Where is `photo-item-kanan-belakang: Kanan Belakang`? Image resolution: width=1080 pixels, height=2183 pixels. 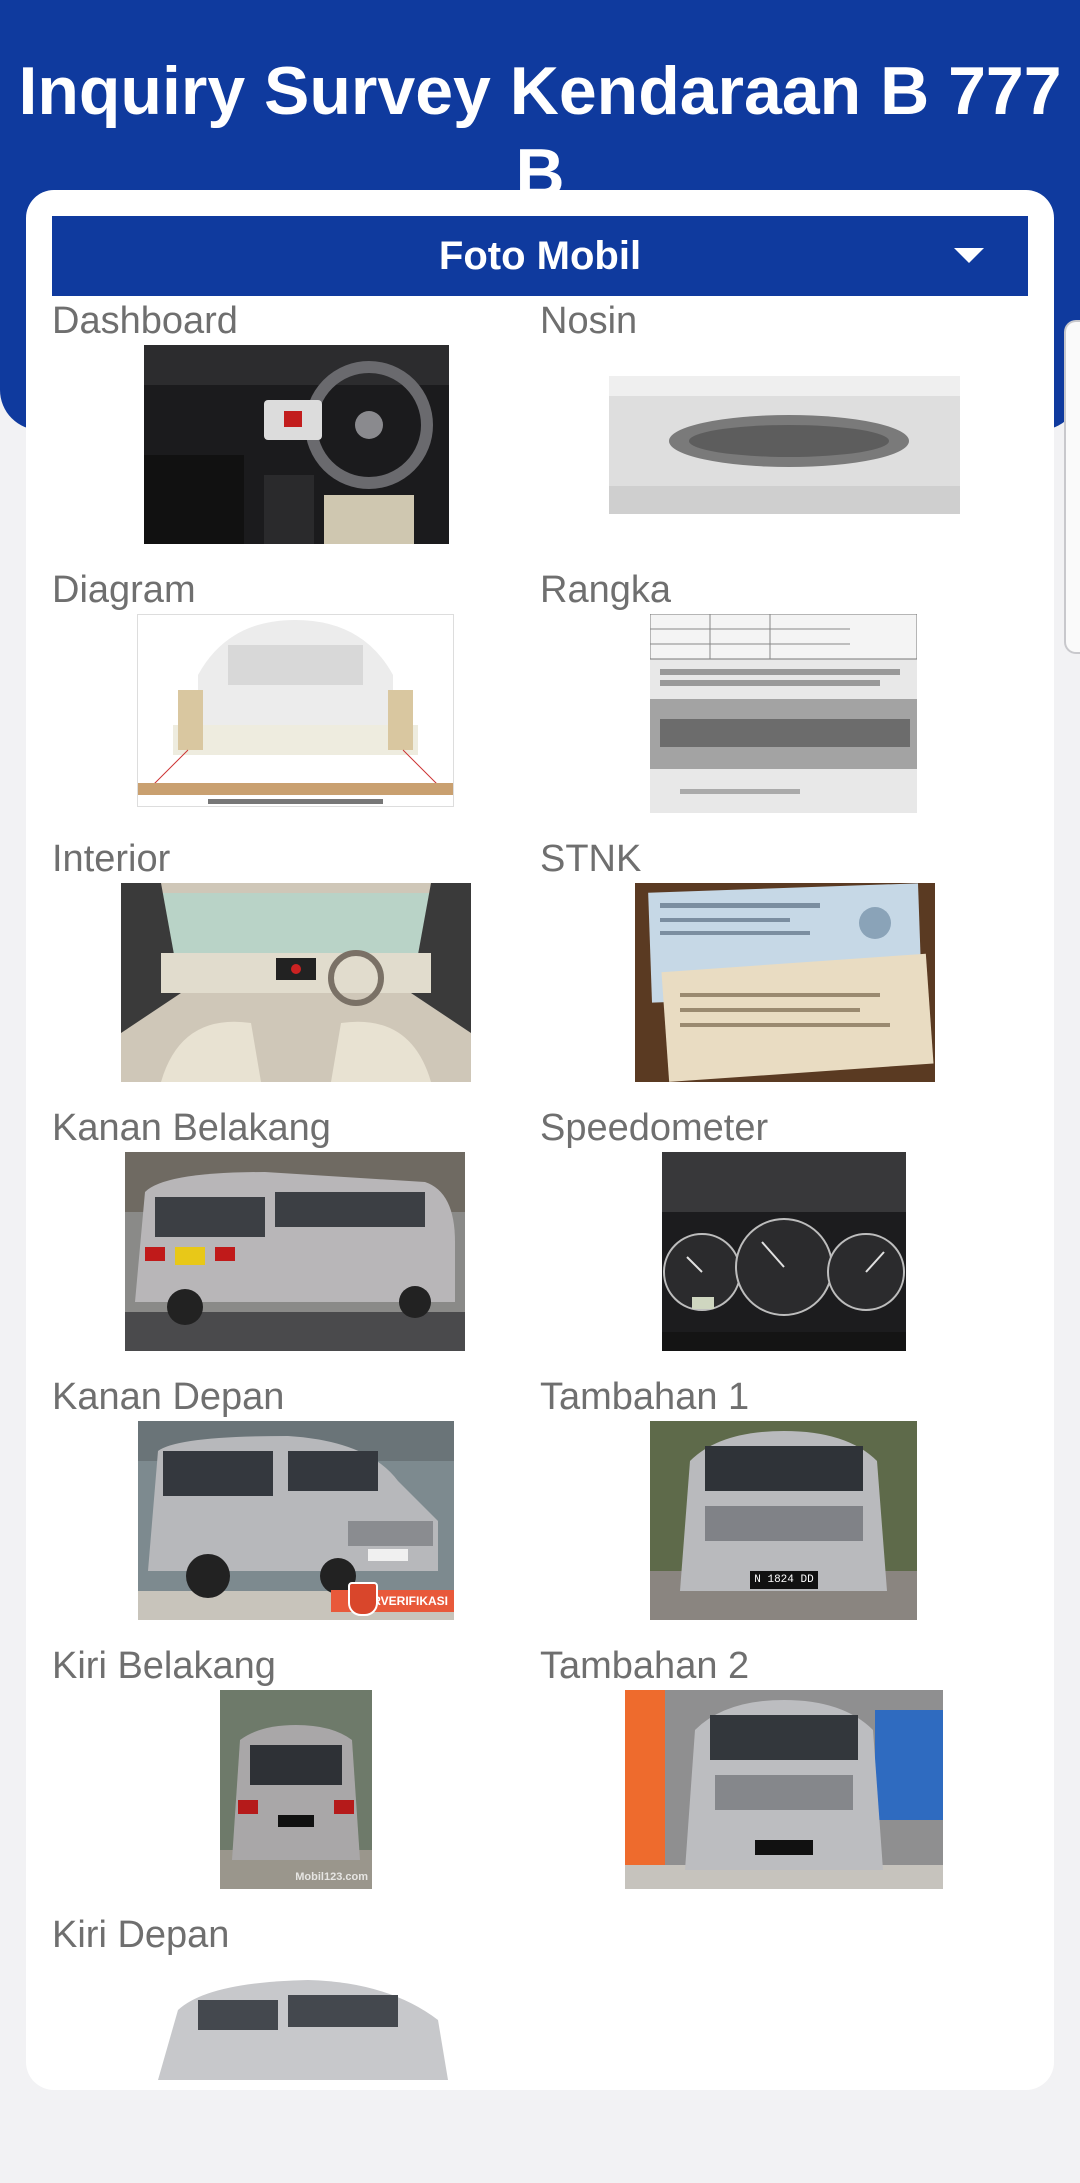
photo-item-kanan-belakang: Kanan Belakang is located at coordinates (296, 1241).